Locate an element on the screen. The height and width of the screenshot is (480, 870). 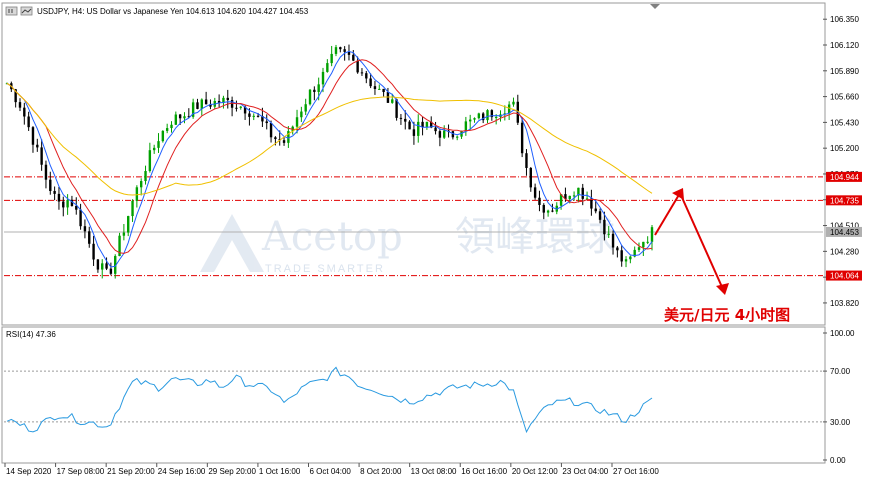
time-tick-label: 14 Sep 2020 is located at coordinates (29, 471).